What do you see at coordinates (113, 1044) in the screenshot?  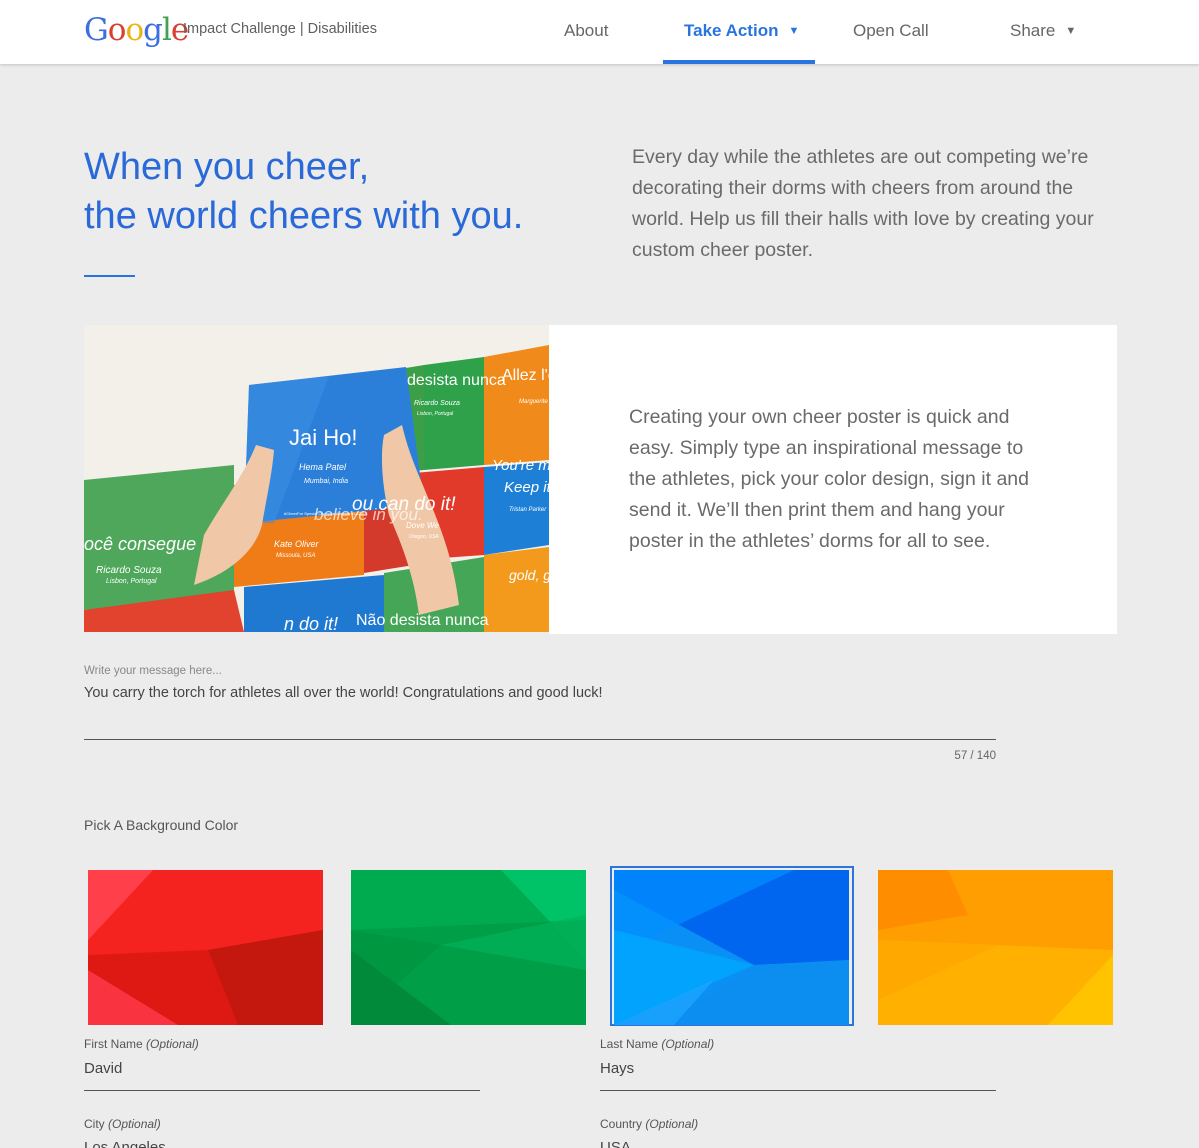 I see `first-name-label-text: First Name` at bounding box center [113, 1044].